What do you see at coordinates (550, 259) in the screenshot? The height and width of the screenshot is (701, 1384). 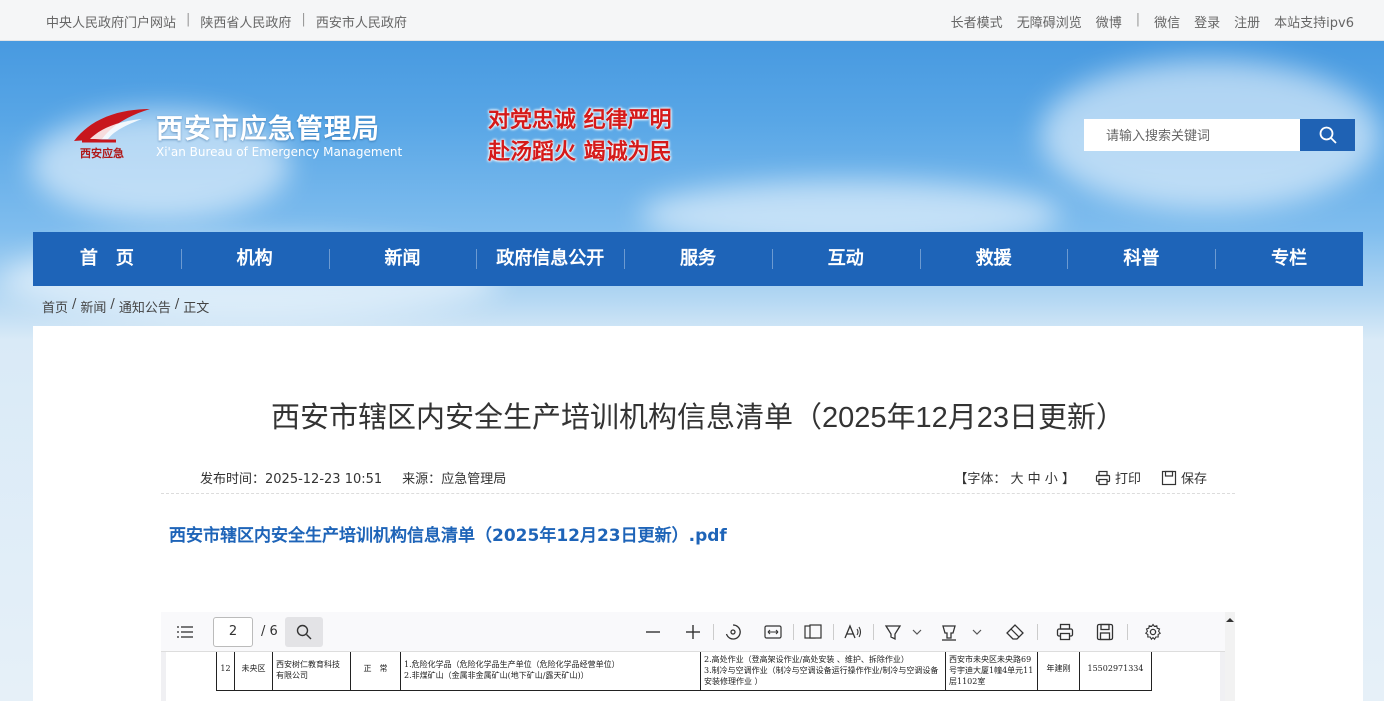 I see `nav-gov-info: 政府信息公开` at bounding box center [550, 259].